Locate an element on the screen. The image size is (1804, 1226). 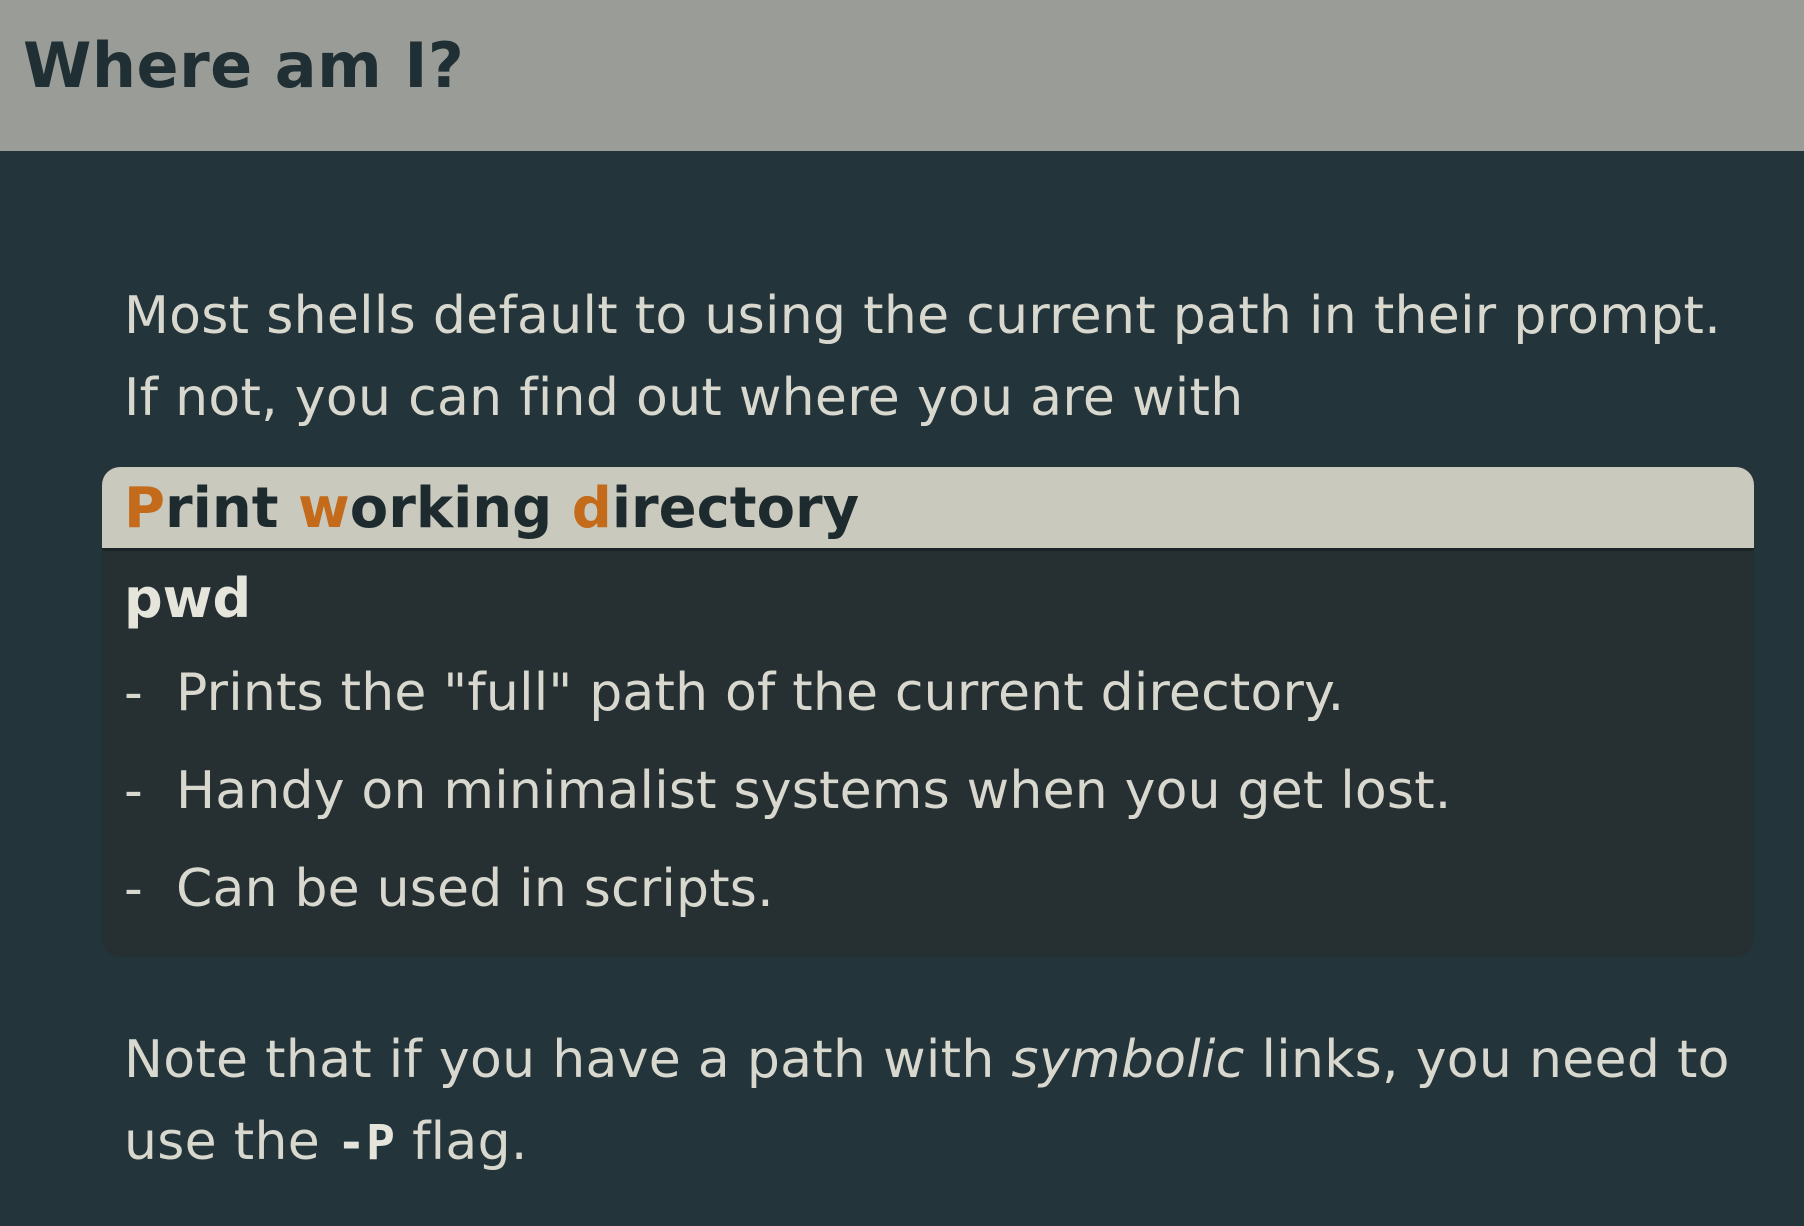
flag-code: -P is located at coordinates (366, 1143).